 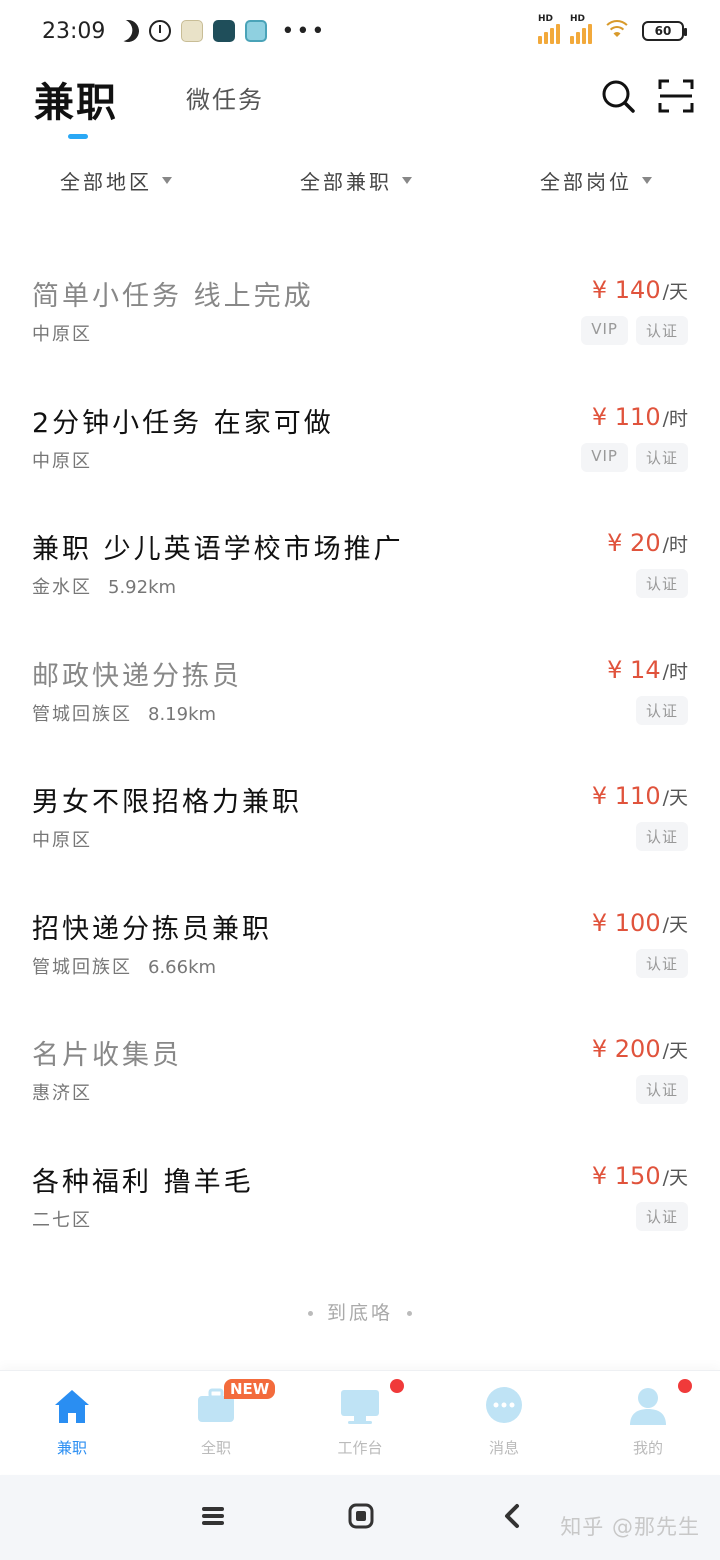 I want to click on status-time: 23:09, so click(x=74, y=31).